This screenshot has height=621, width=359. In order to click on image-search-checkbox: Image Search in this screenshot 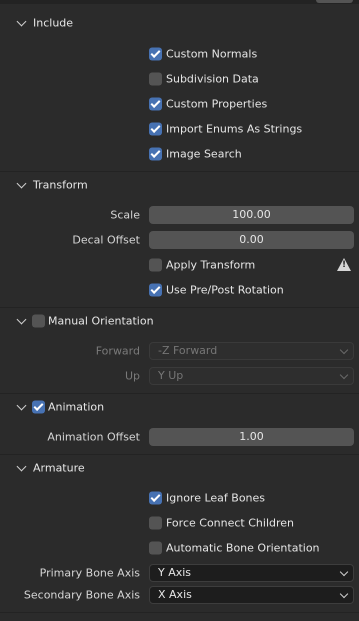, I will do `click(179, 154)`.